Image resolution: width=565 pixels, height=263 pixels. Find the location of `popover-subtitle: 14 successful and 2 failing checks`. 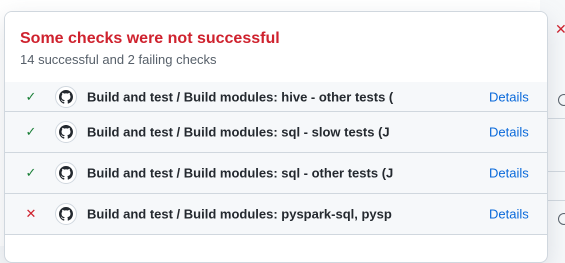

popover-subtitle: 14 successful and 2 failing checks is located at coordinates (118, 59).